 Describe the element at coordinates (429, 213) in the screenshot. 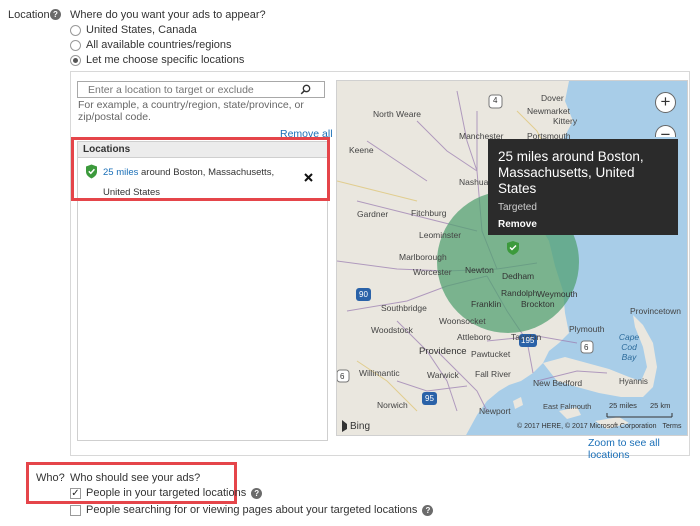

I see `map-label: Fitchburg` at that location.